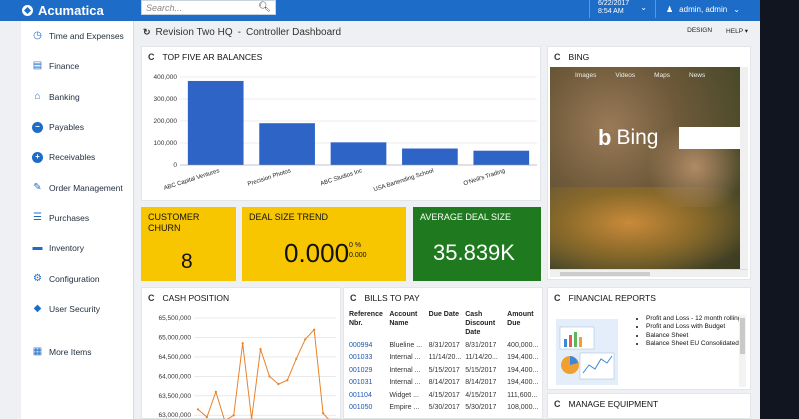 The width and height of the screenshot is (799, 419). Describe the element at coordinates (264, 7) in the screenshot. I see `search-icon: 🔍︎` at that location.